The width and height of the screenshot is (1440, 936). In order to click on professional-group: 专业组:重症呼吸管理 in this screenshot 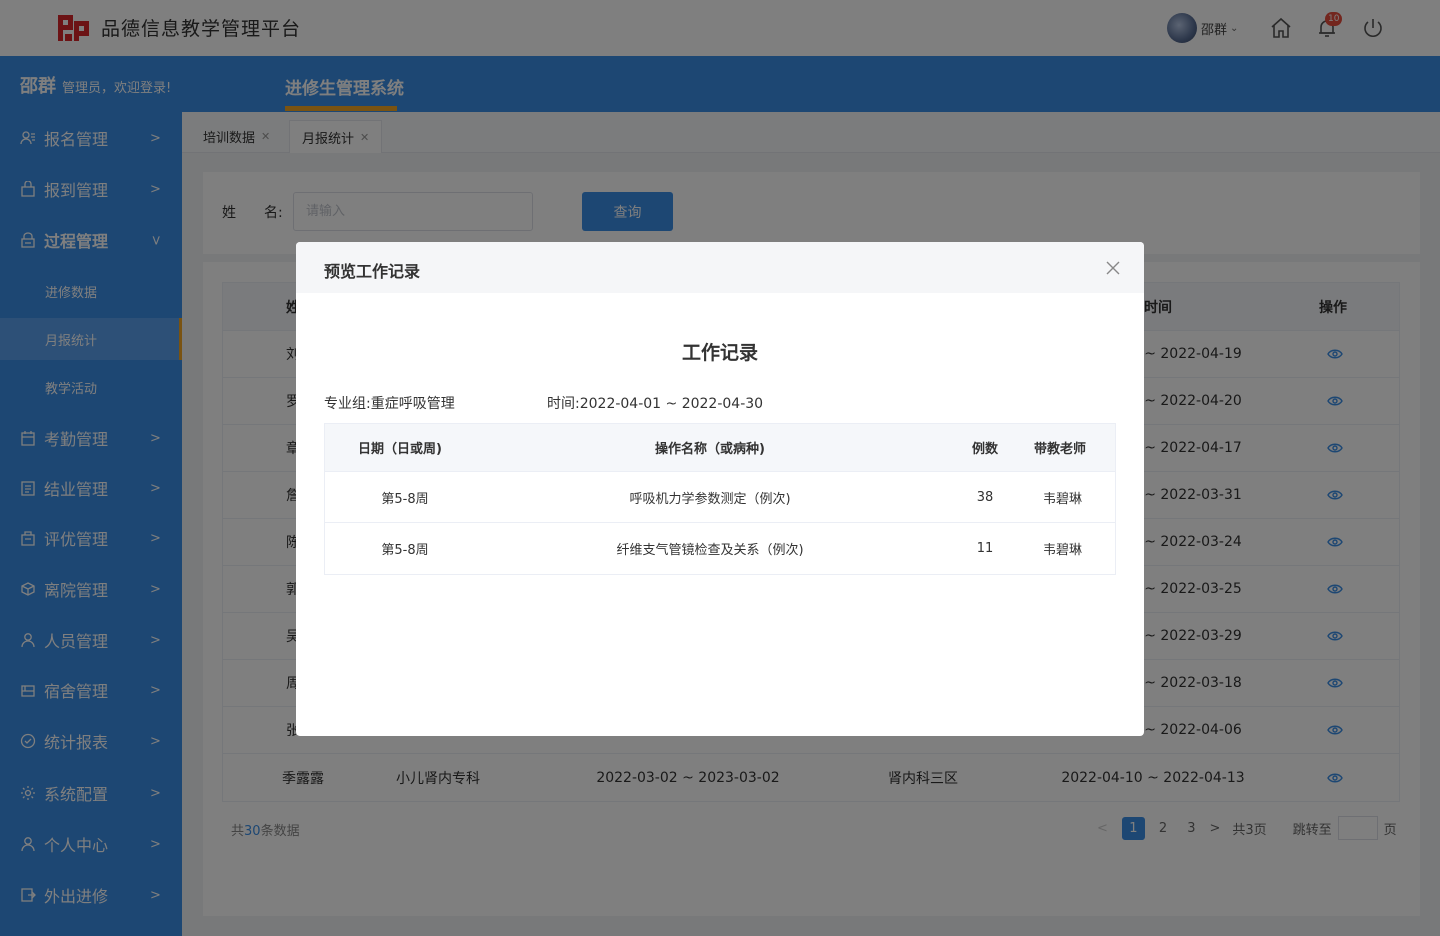, I will do `click(389, 404)`.